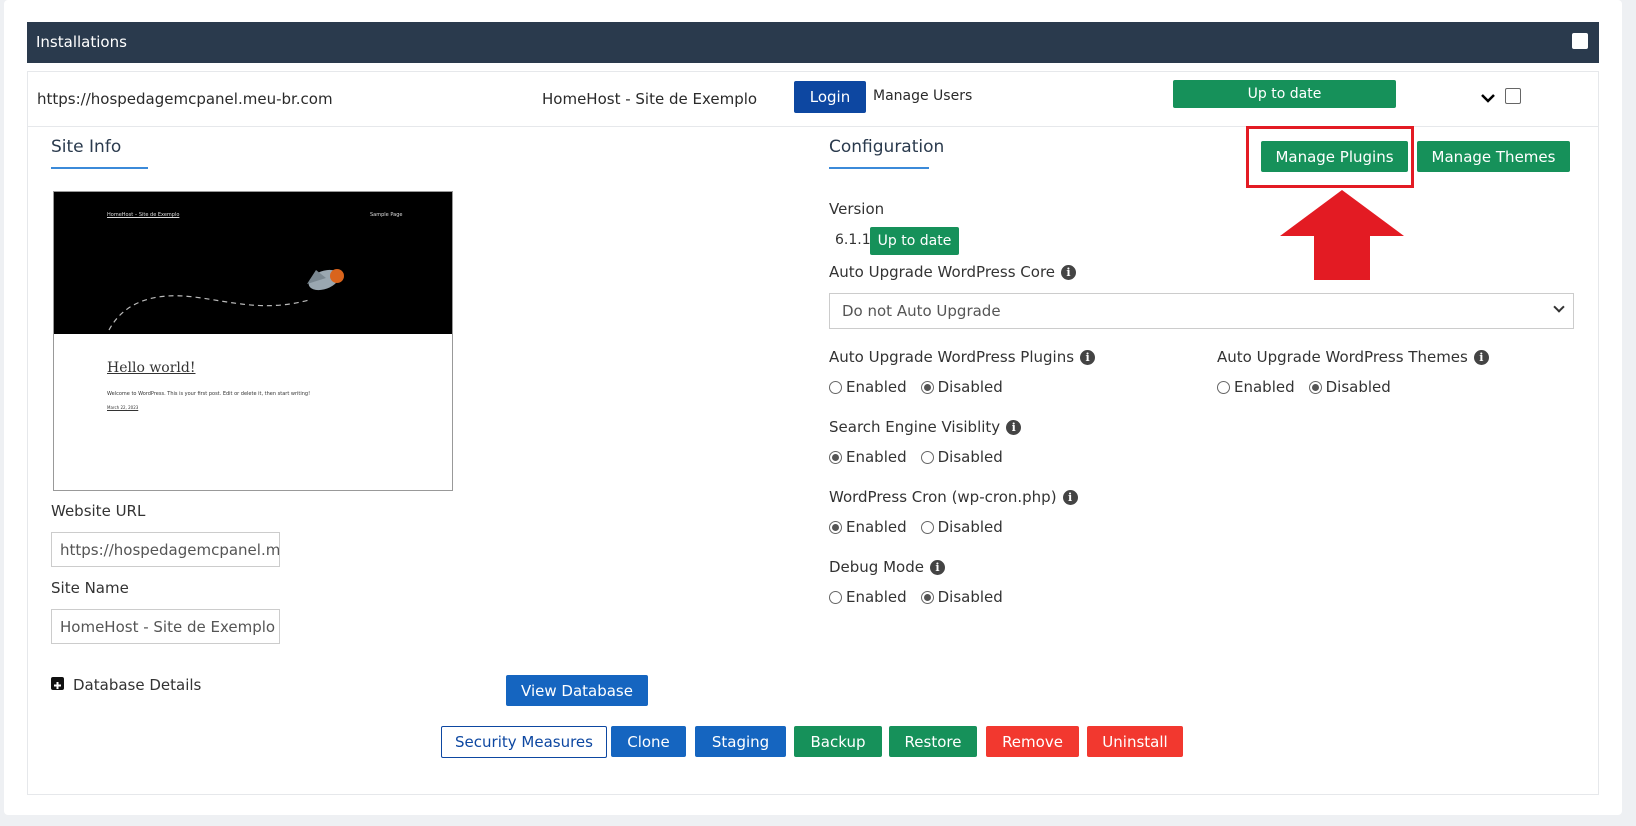 The image size is (1636, 826). I want to click on auto-plugins-enabled-radio, so click(835, 387).